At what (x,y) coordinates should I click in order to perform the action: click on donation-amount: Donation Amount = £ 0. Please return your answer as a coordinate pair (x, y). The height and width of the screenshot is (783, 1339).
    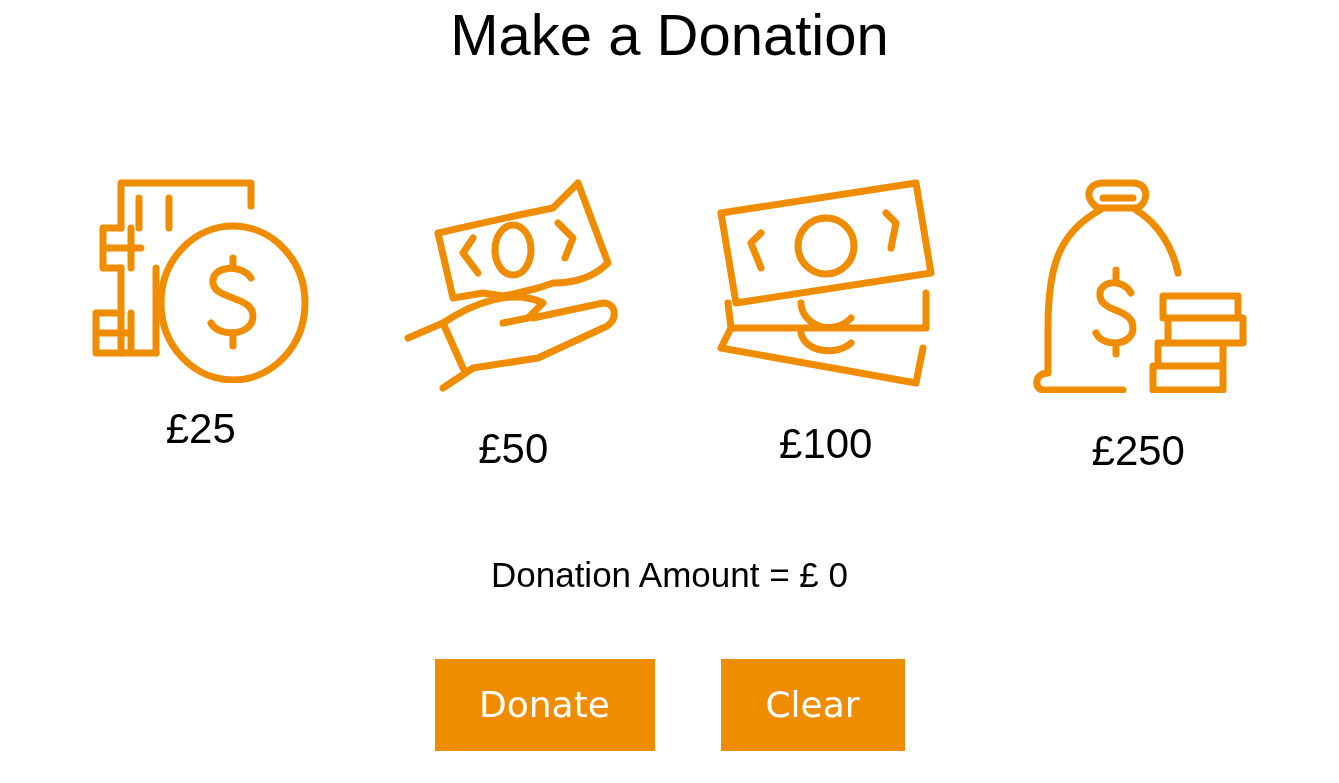
    Looking at the image, I should click on (669, 575).